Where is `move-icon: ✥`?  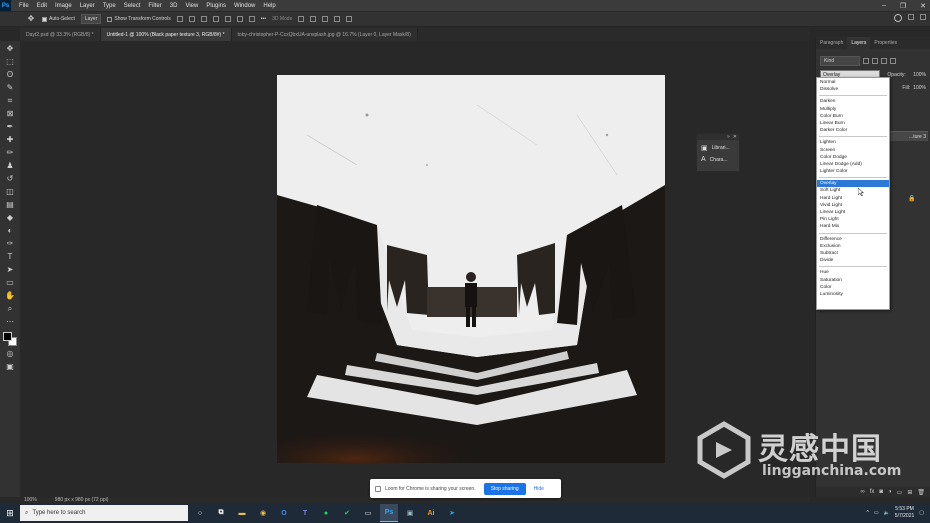 move-icon: ✥ is located at coordinates (10, 49).